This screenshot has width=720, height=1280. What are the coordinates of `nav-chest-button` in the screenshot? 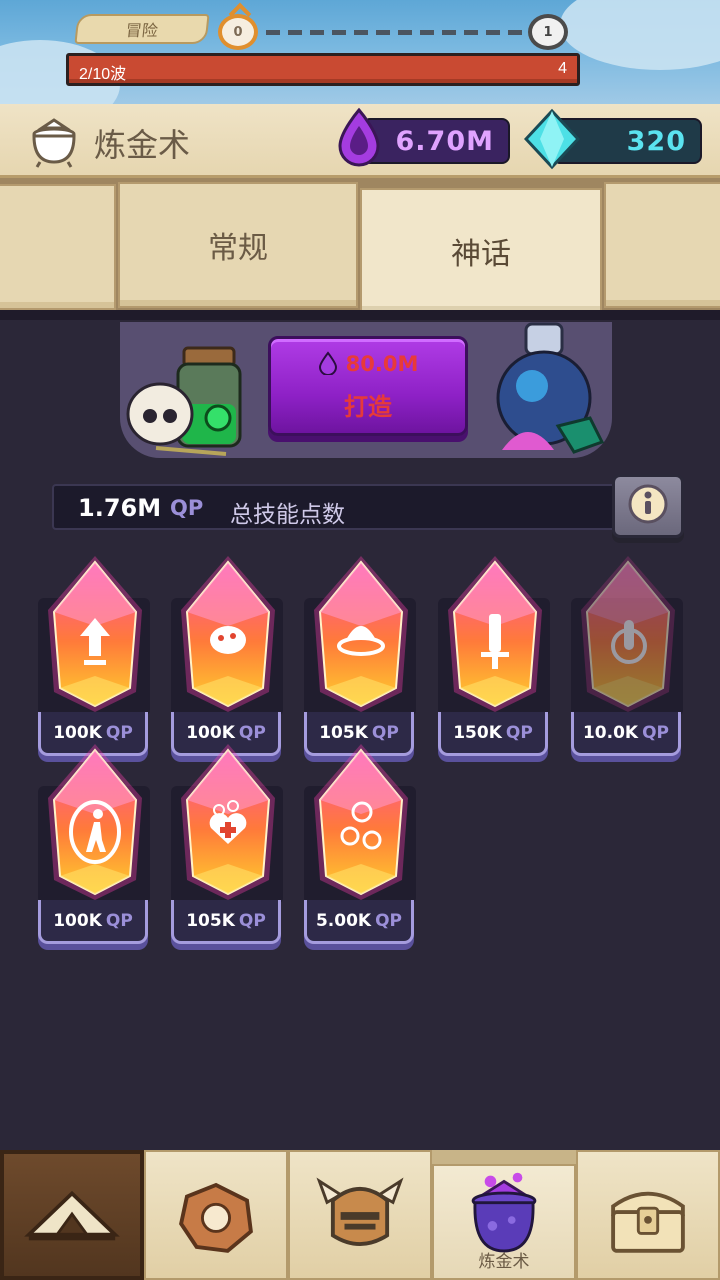 It's located at (648, 1215).